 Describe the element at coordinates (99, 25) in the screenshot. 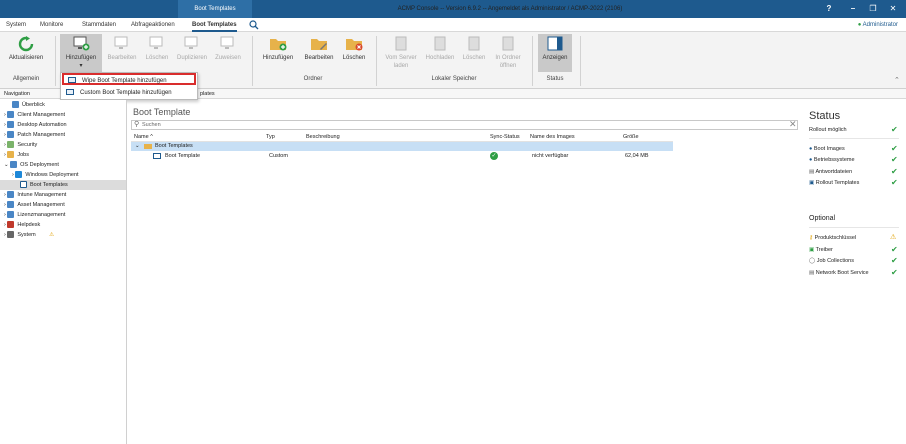

I see `menu-stammdaten: Stammdaten` at that location.